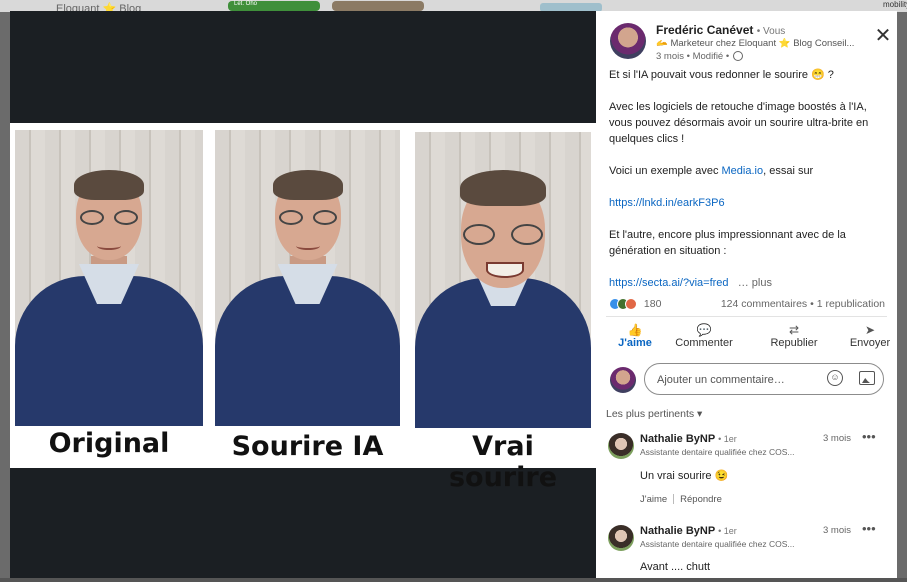 The image size is (907, 582). Describe the element at coordinates (883, 36) in the screenshot. I see `close-icon: ✕` at that location.